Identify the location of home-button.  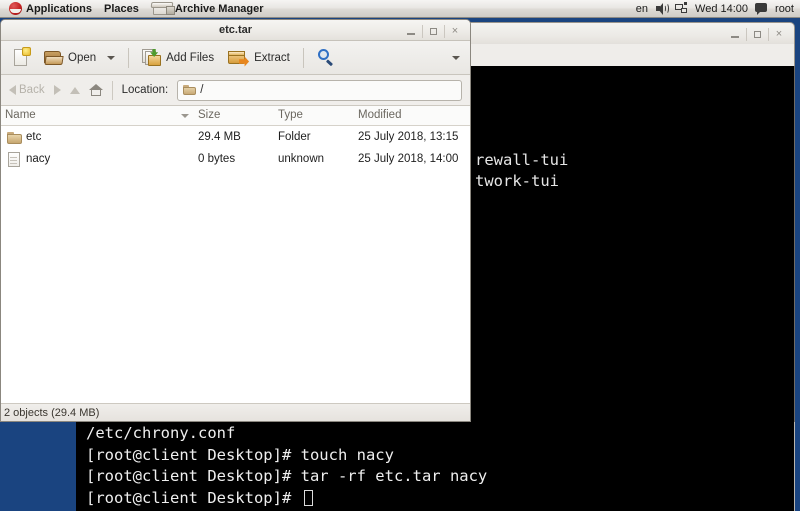
(95, 90).